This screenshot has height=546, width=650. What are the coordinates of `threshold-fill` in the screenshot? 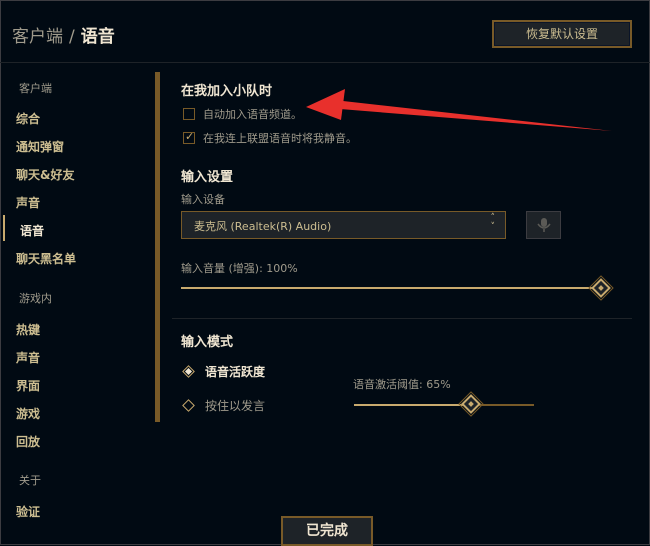 It's located at (412, 405).